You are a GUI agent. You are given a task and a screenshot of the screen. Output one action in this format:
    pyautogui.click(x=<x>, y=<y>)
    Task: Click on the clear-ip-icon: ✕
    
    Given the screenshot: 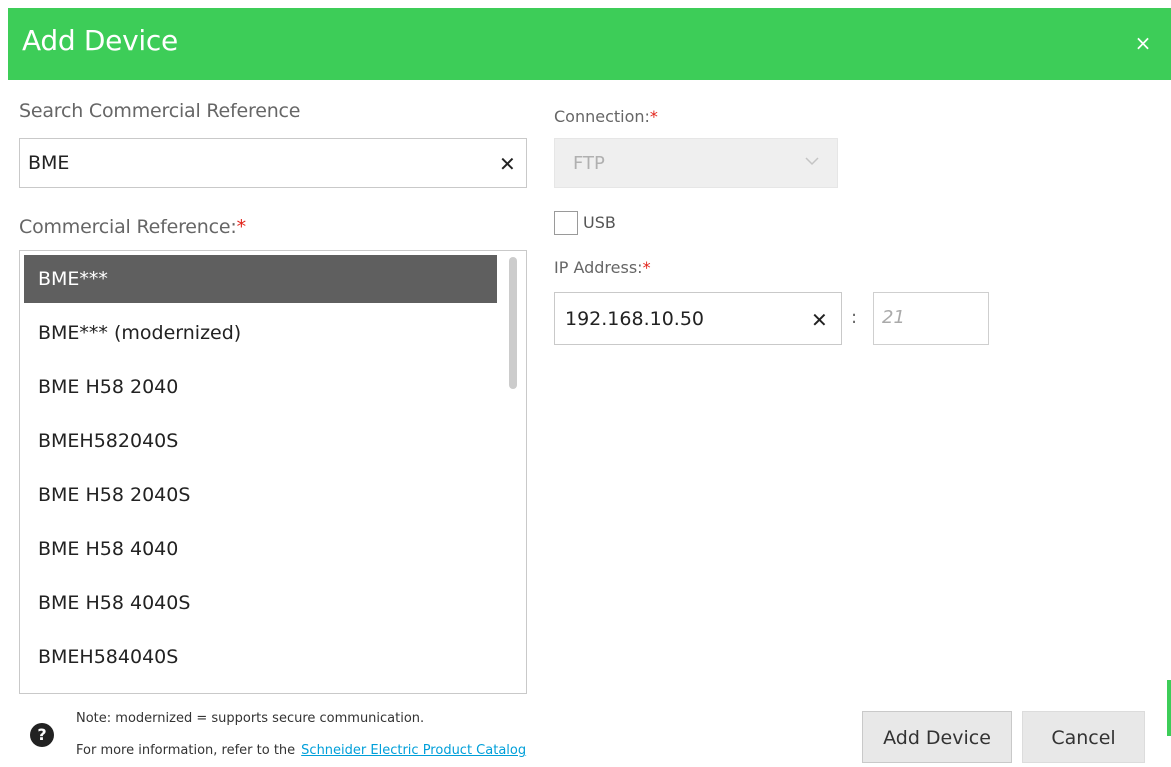 What is the action you would take?
    pyautogui.click(x=819, y=320)
    